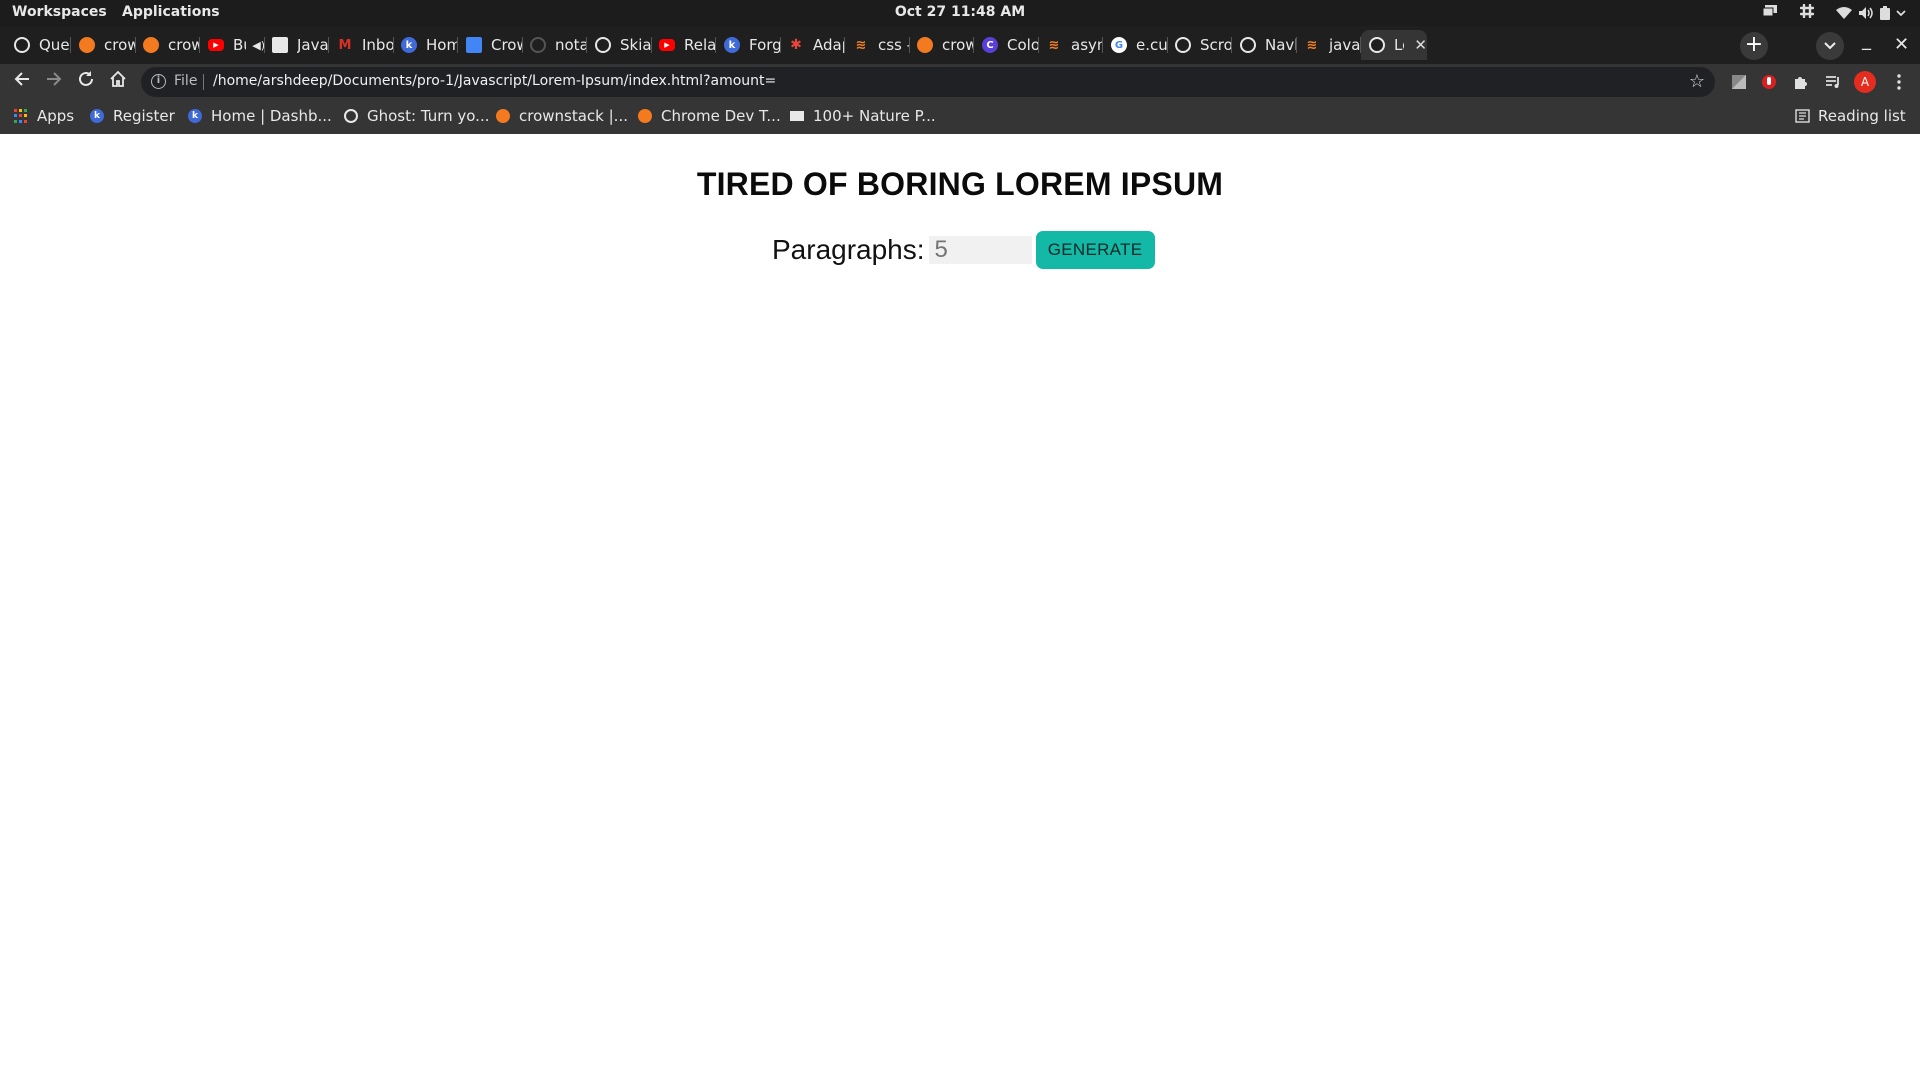 Image resolution: width=1920 pixels, height=1080 pixels. I want to click on system-top-bar: Workspaces Applications Oct 27 11:48 AM, so click(960, 13).